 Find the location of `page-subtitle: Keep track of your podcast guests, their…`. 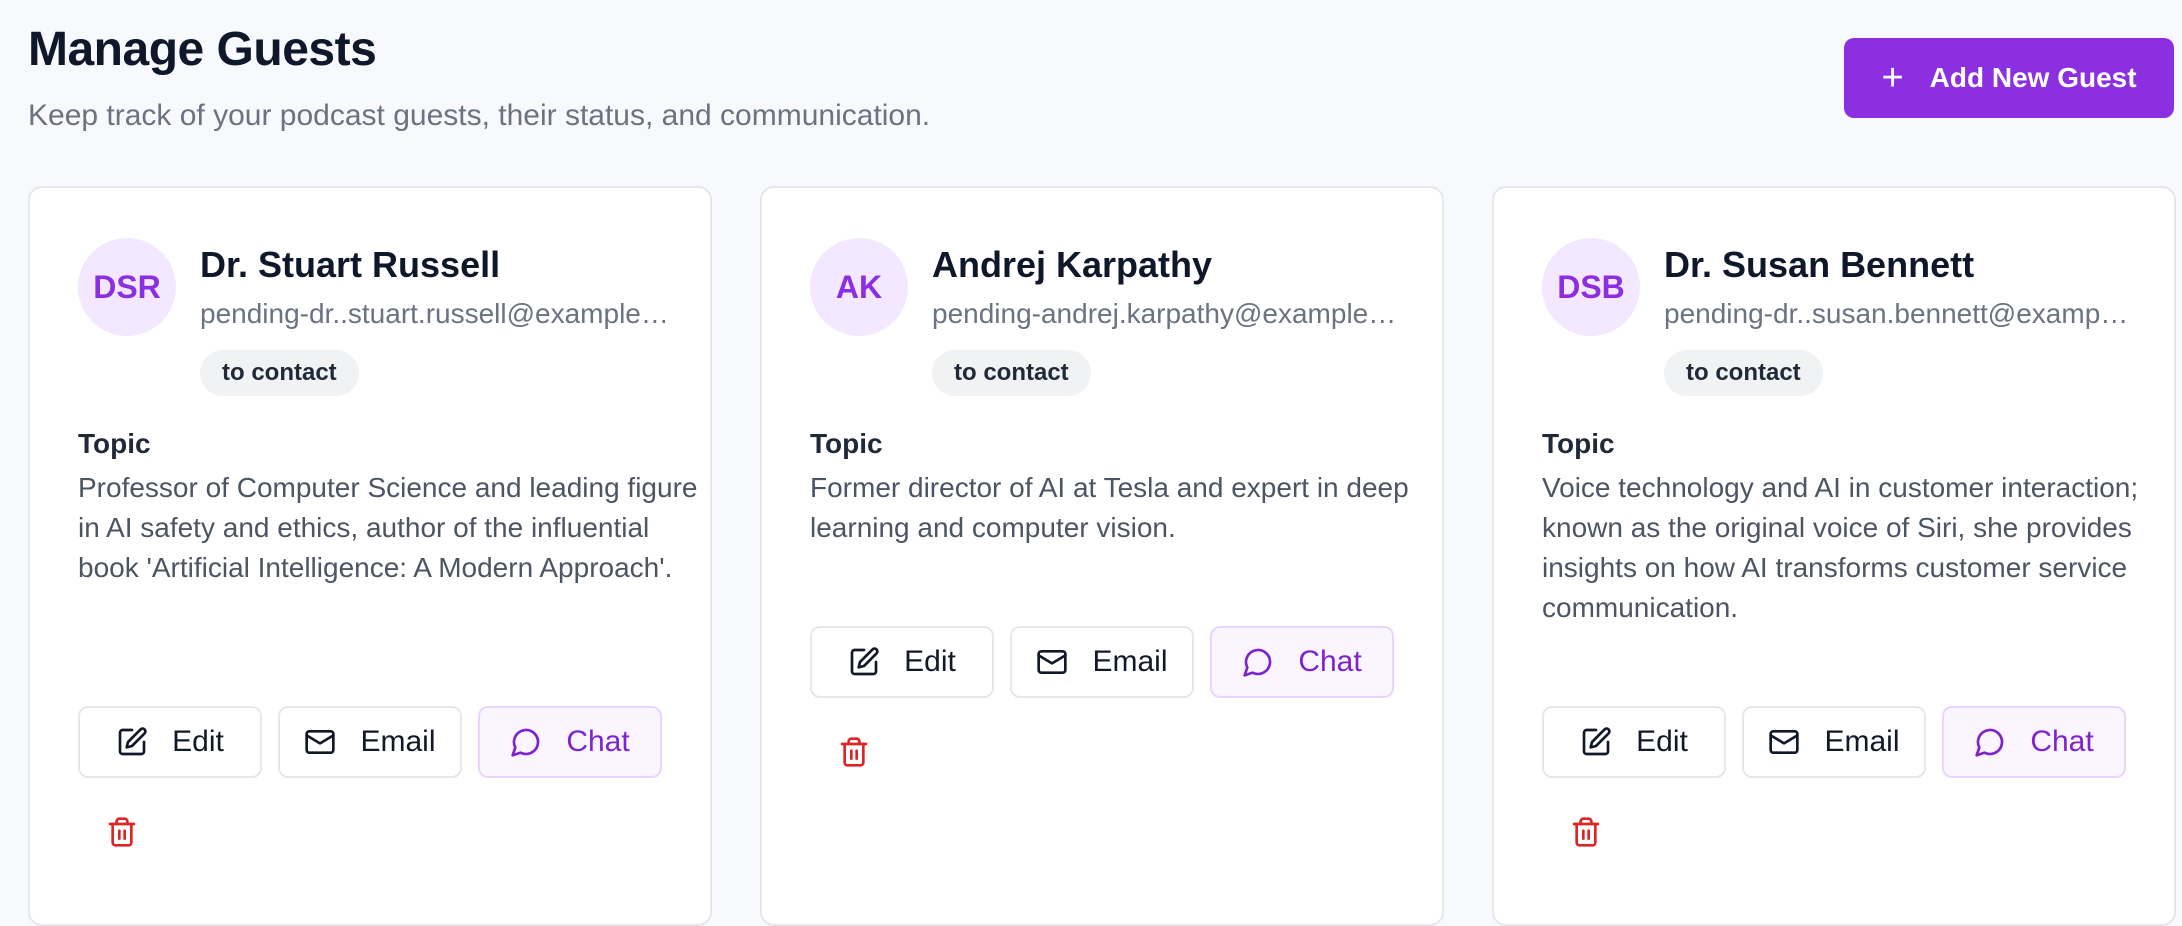

page-subtitle: Keep track of your podcast guests, their… is located at coordinates (479, 115).